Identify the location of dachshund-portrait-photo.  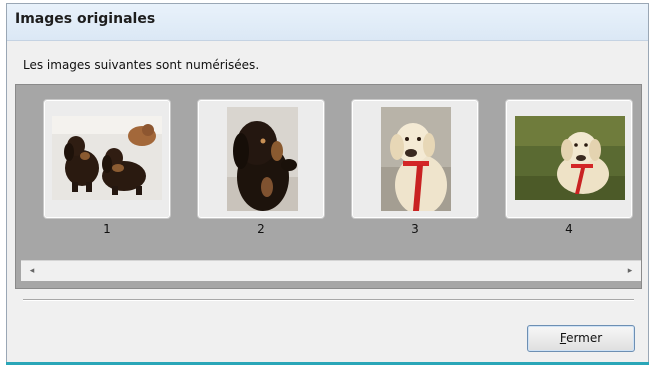
(262, 159).